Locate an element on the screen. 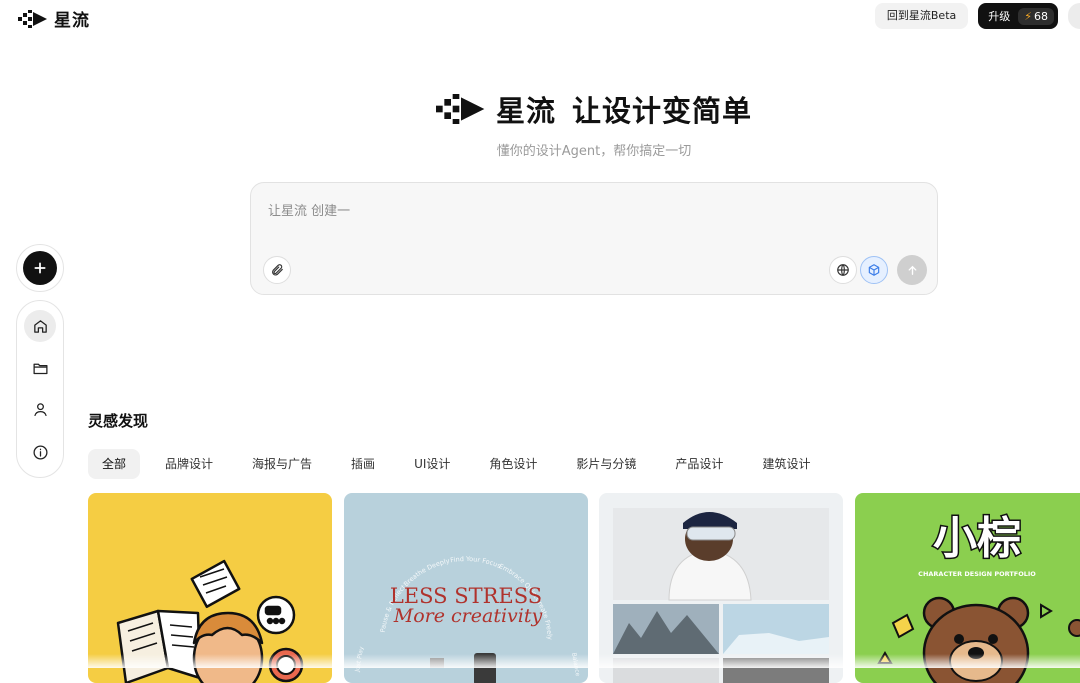 This screenshot has height=683, width=1080. attach-button is located at coordinates (277, 270).